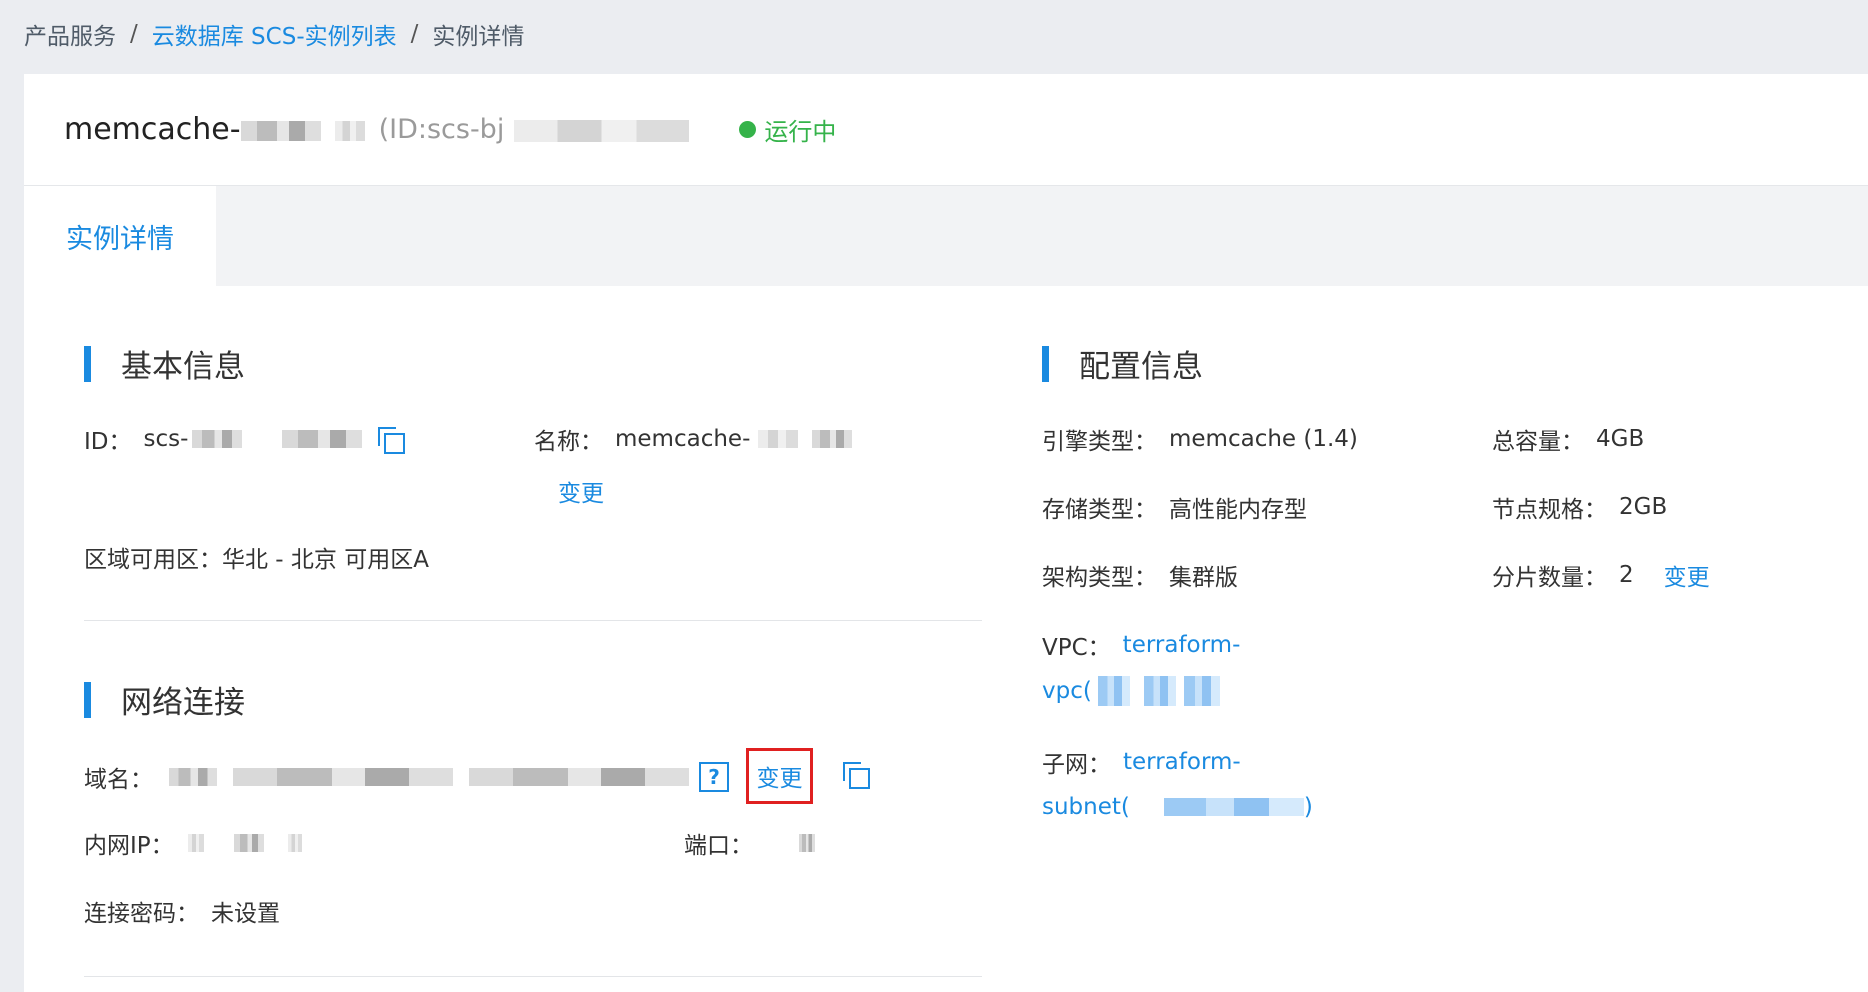 This screenshot has width=1868, height=992. I want to click on instance-name: memcache-, so click(214, 129).